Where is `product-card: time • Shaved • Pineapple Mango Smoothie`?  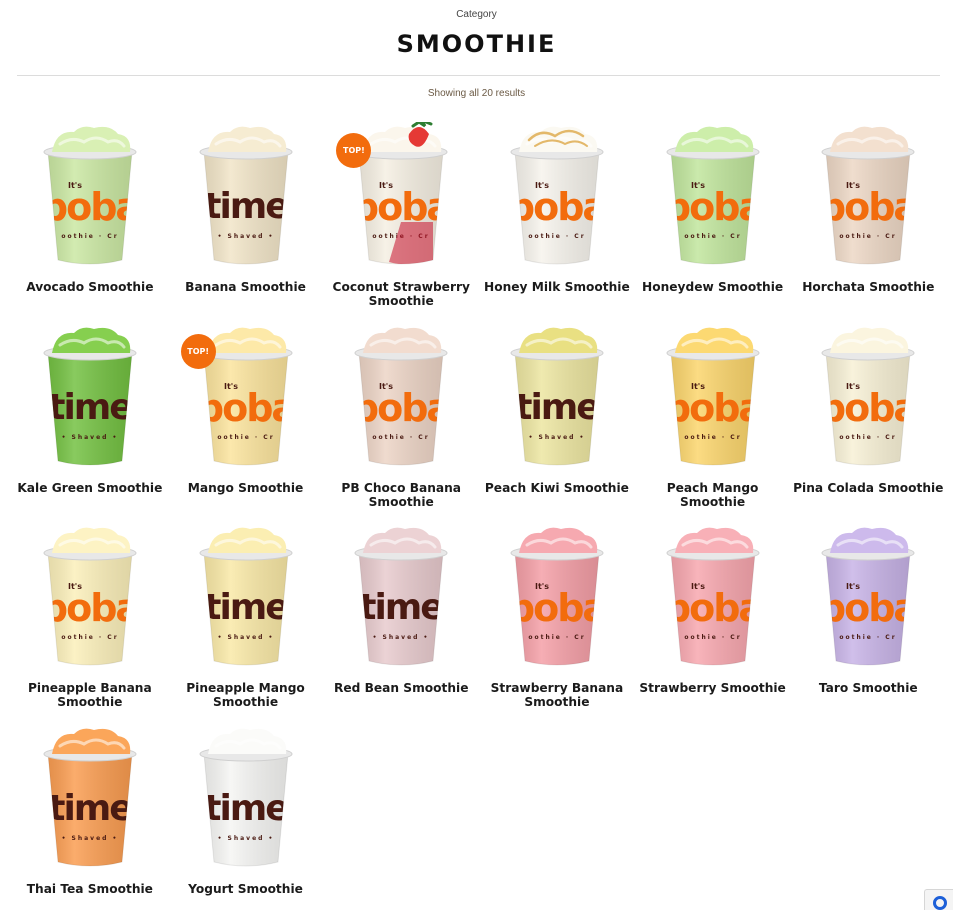
product-card: time • Shaved • Pineapple Mango Smoothie is located at coordinates (246, 619).